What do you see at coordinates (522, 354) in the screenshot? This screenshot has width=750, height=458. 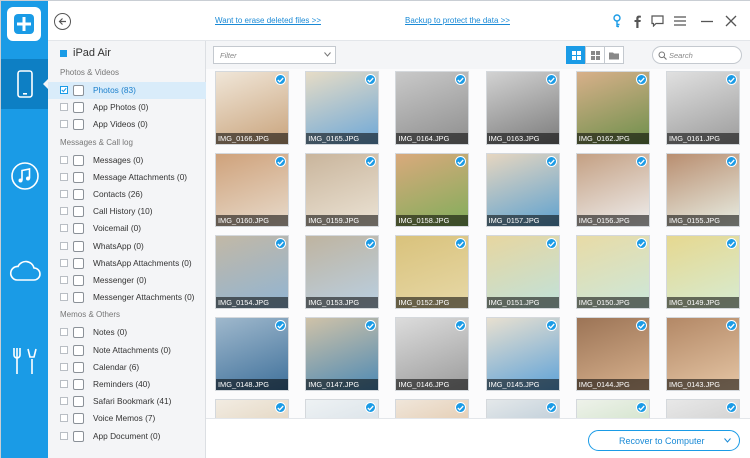 I see `photo-thumbnail: IMG_0145.JPG` at bounding box center [522, 354].